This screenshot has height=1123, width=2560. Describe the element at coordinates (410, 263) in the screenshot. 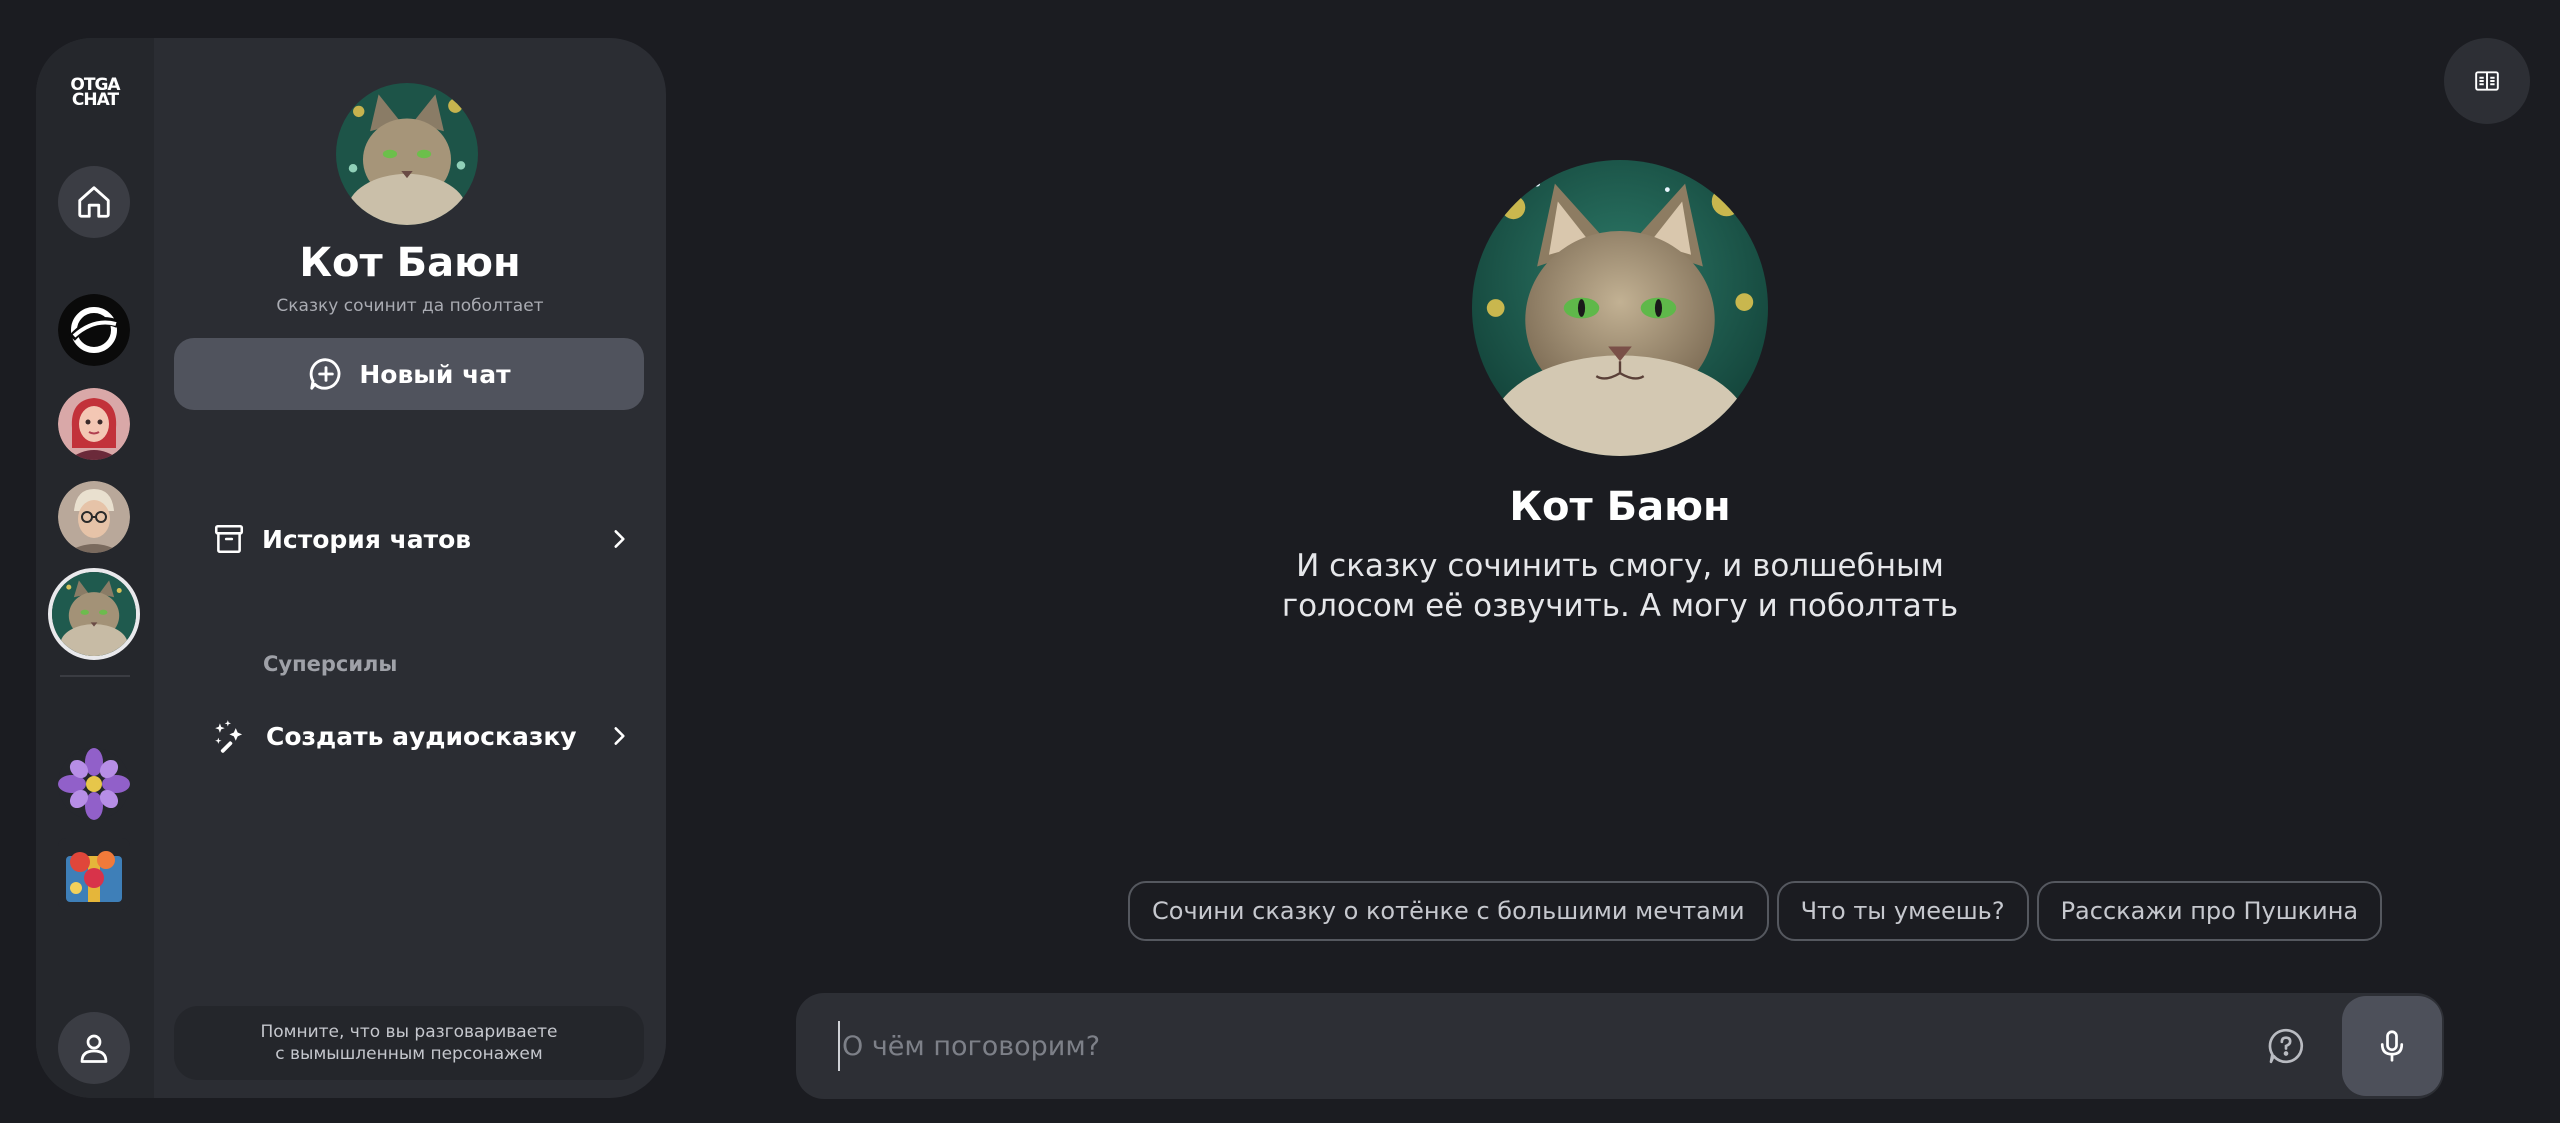

I see `character-name: Кот Баюн` at that location.